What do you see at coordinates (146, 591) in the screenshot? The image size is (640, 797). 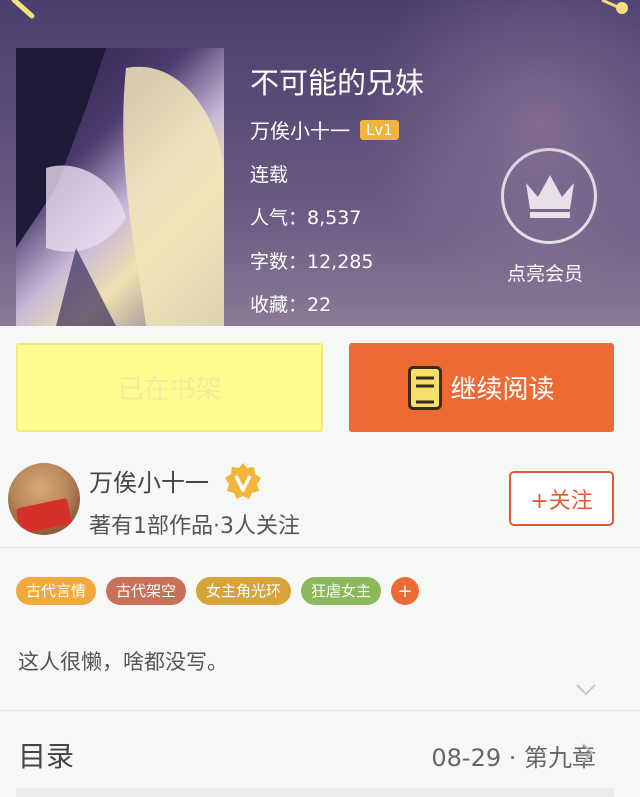 I see `tag-item: 古代架空` at bounding box center [146, 591].